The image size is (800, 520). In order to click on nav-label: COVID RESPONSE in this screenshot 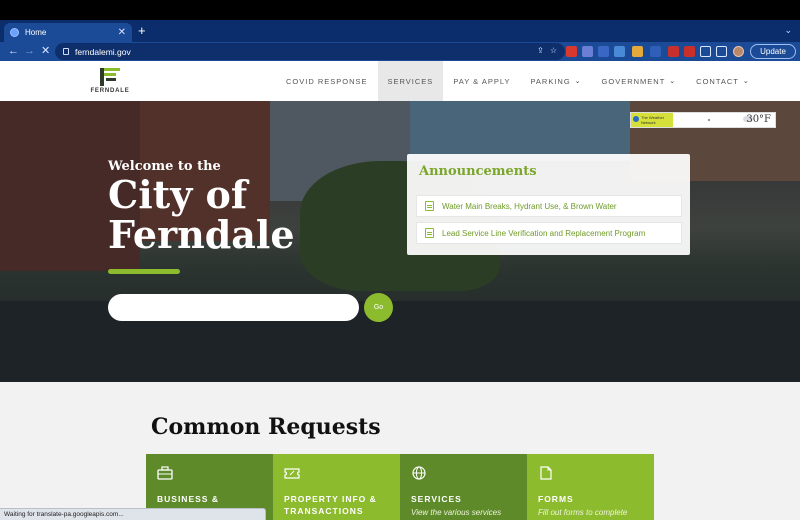, I will do `click(327, 81)`.